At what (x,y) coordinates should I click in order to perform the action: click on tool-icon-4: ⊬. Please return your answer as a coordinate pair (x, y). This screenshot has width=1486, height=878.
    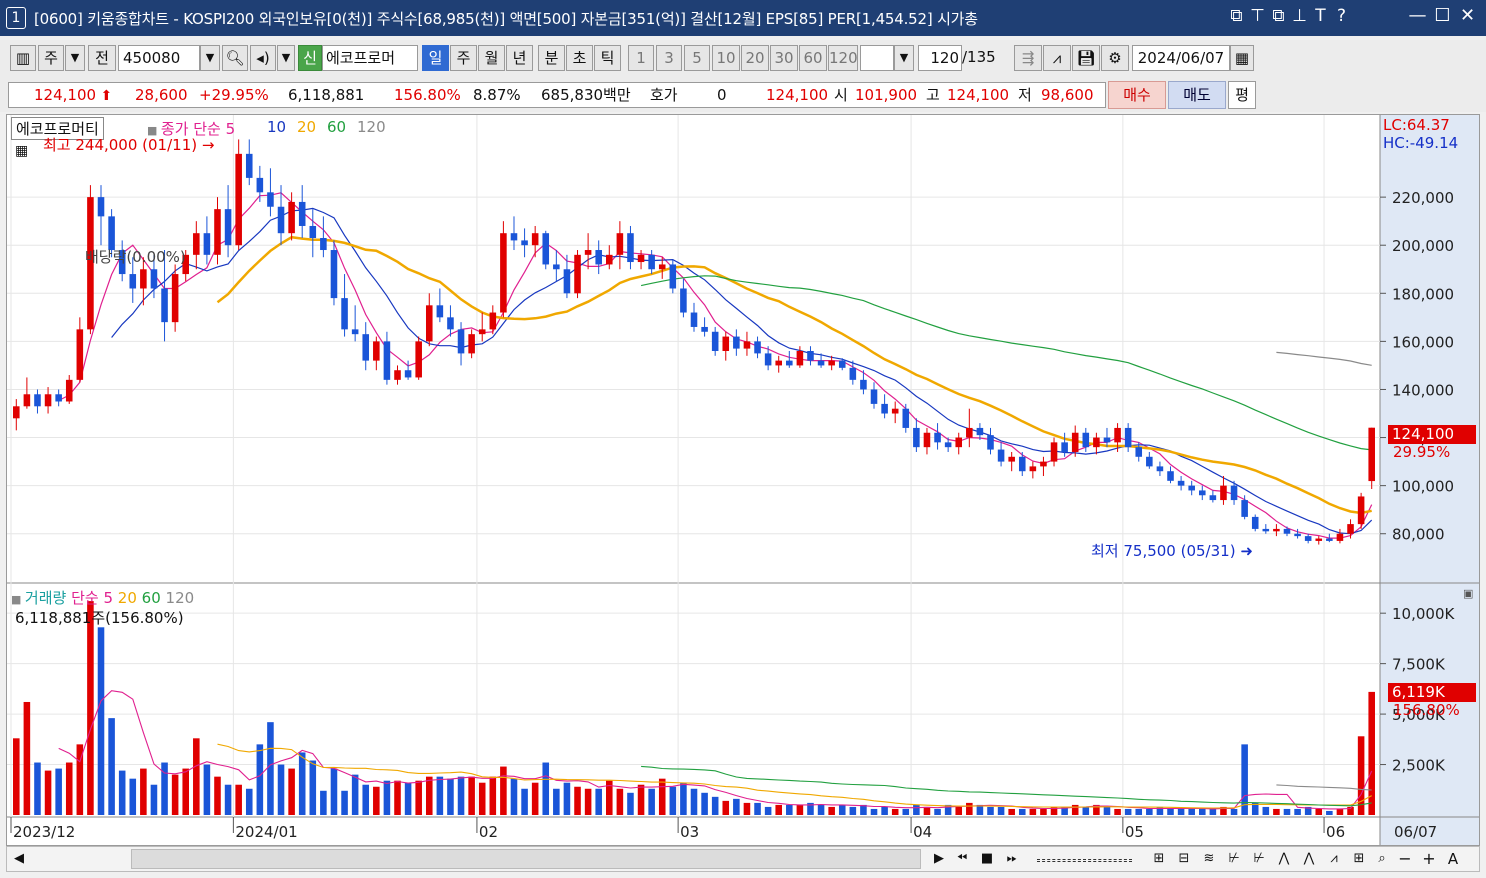
    Looking at the image, I should click on (1234, 859).